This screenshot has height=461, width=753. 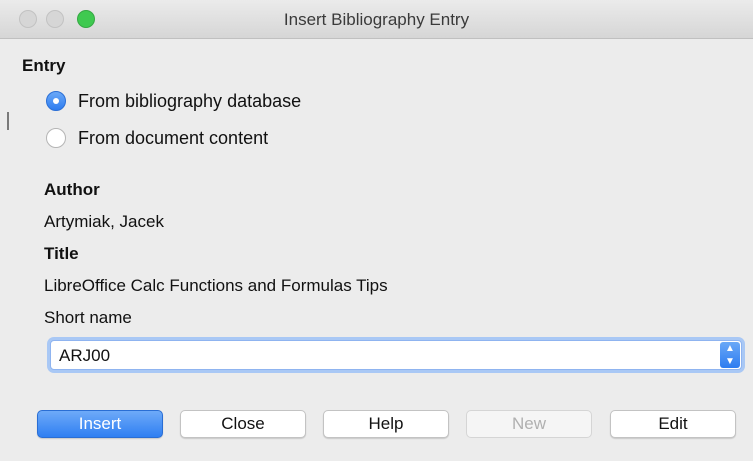 What do you see at coordinates (190, 100) in the screenshot?
I see `radio-label: From bibliography database` at bounding box center [190, 100].